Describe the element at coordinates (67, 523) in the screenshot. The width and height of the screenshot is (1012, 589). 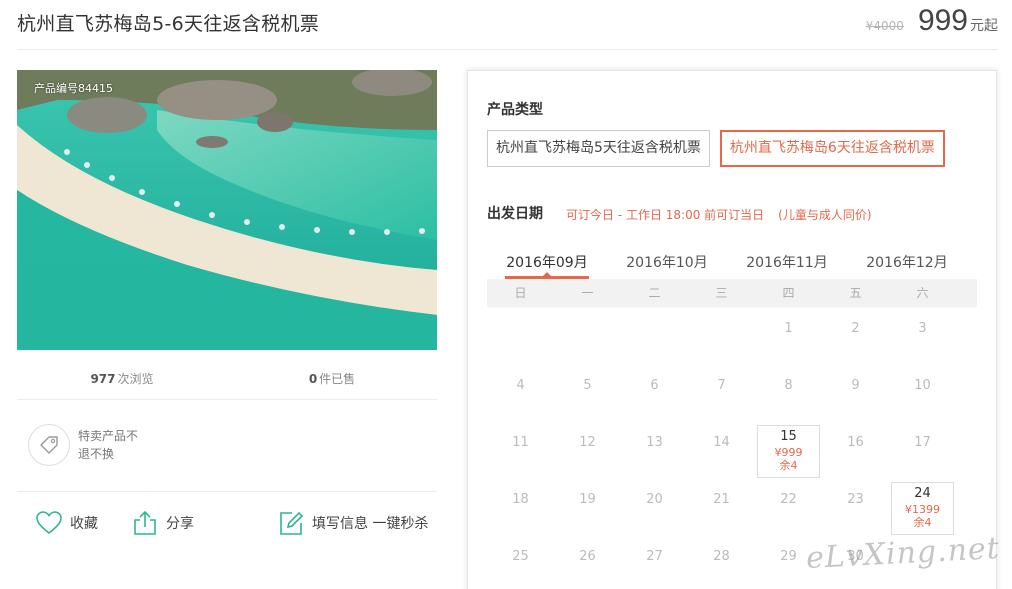
I see `favorite-button: 收藏` at that location.